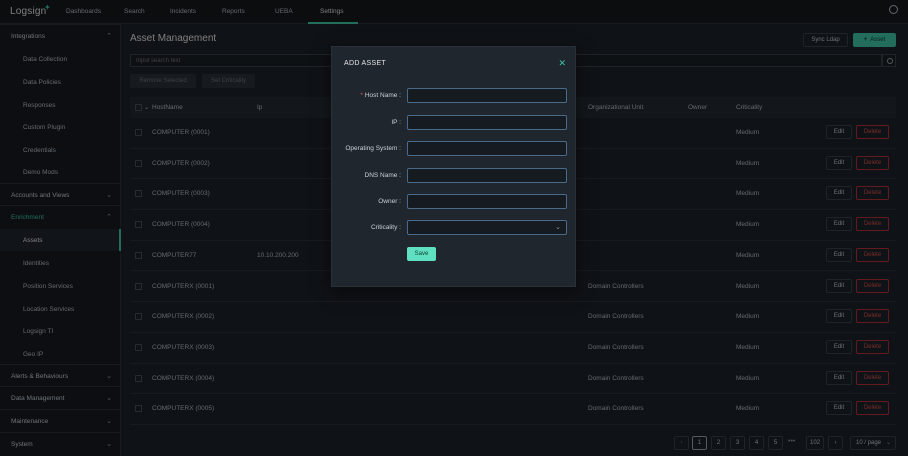 This screenshot has width=908, height=456. Describe the element at coordinates (365, 63) in the screenshot. I see `modal-title: ADD ASSET` at that location.